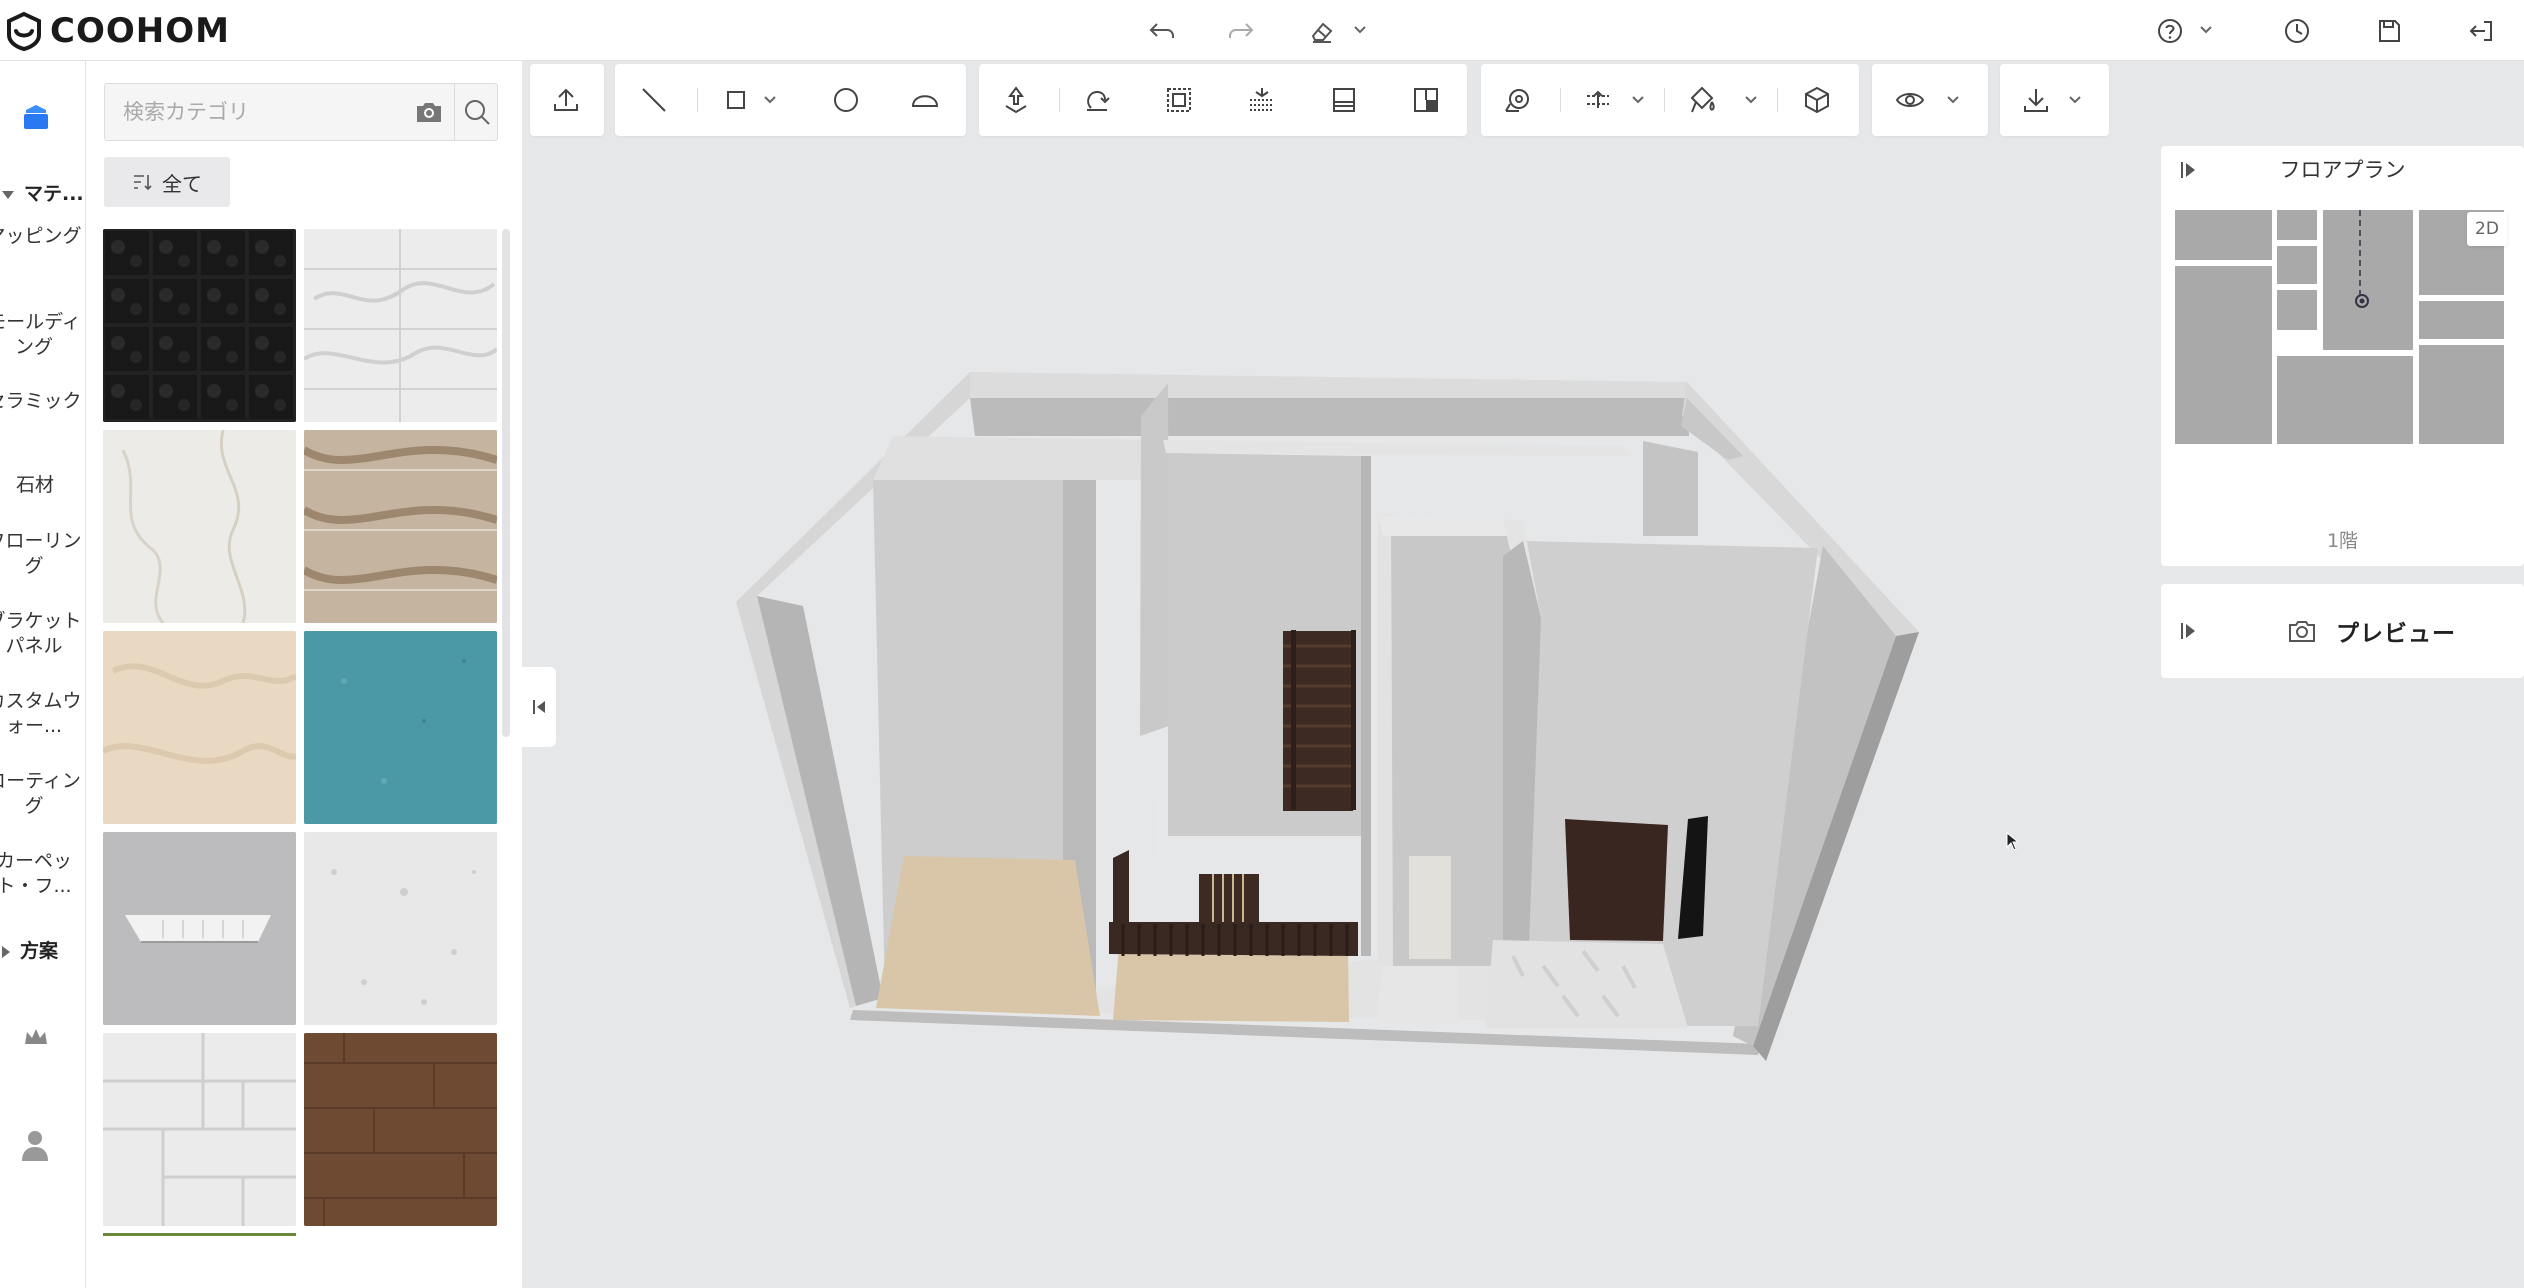 The height and width of the screenshot is (1288, 2524). Describe the element at coordinates (42, 236) in the screenshot. I see `rail-item-mapping: マッピング` at that location.